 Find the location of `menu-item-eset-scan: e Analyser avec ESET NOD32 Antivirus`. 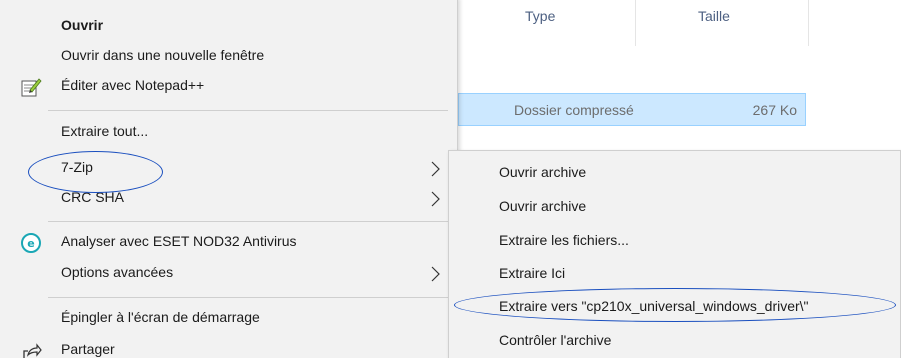

menu-item-eset-scan: e Analyser avec ESET NOD32 Antivirus is located at coordinates (228, 243).